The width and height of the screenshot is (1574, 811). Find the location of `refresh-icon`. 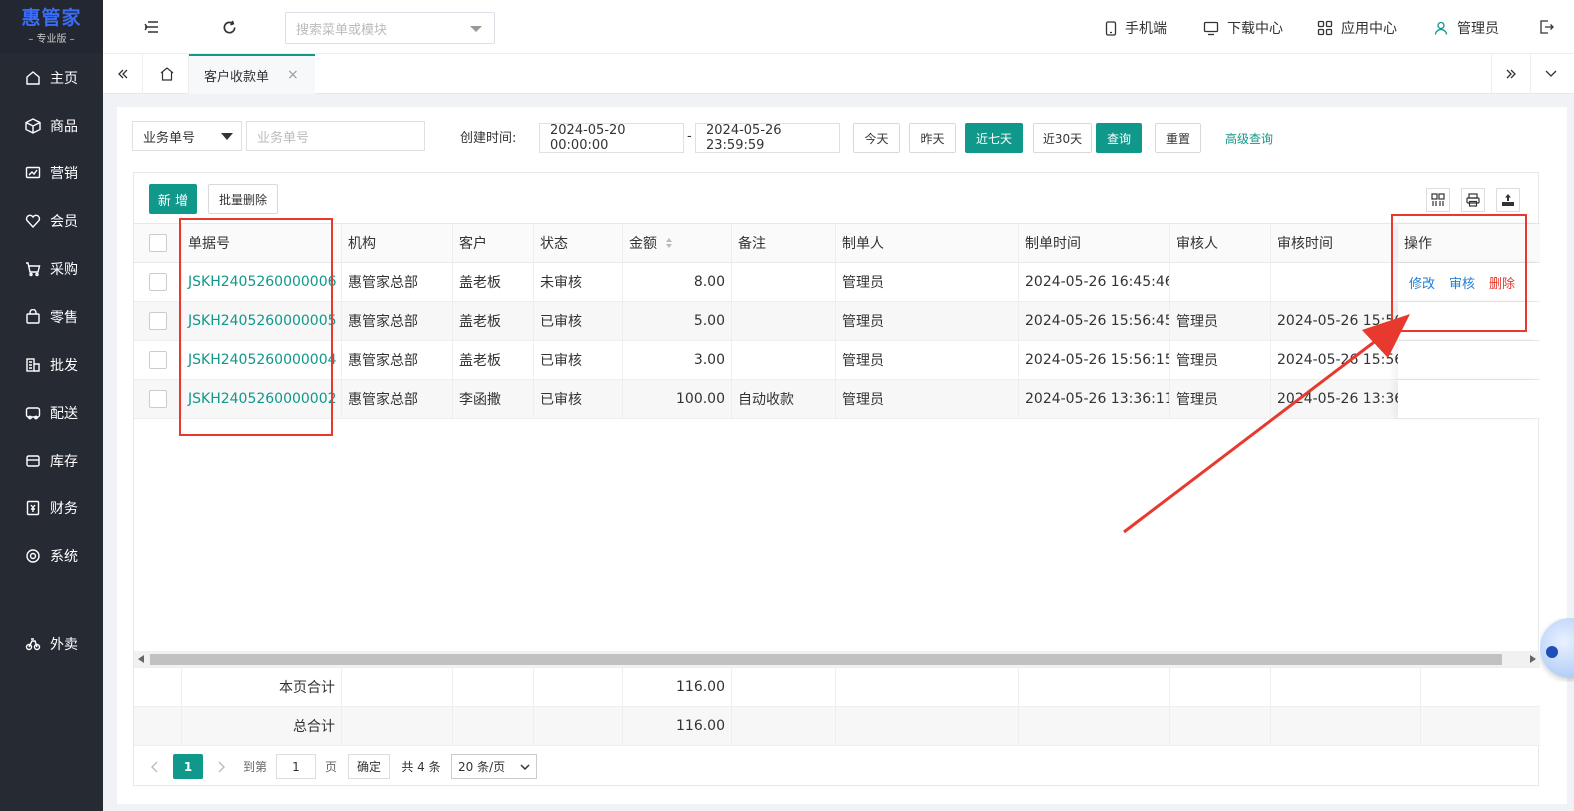

refresh-icon is located at coordinates (229, 27).